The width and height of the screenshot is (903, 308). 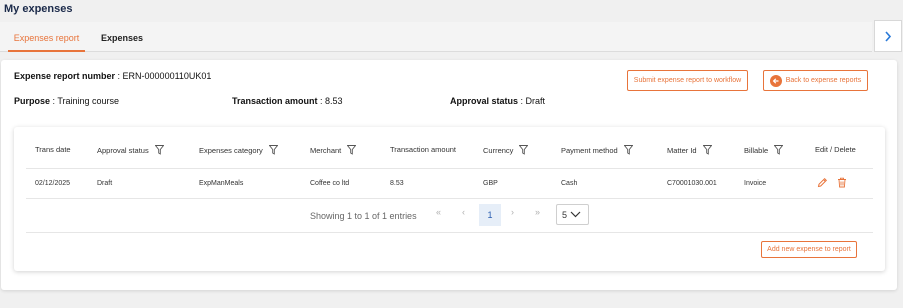 I want to click on pager-summary: Showing 1 to 1 of 1 entries, so click(x=363, y=216).